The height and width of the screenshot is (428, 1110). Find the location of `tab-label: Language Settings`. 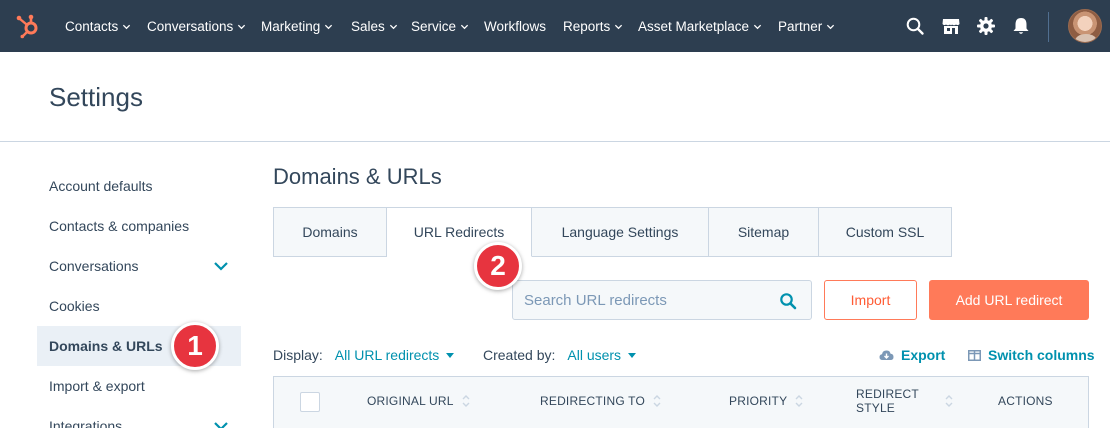

tab-label: Language Settings is located at coordinates (620, 232).